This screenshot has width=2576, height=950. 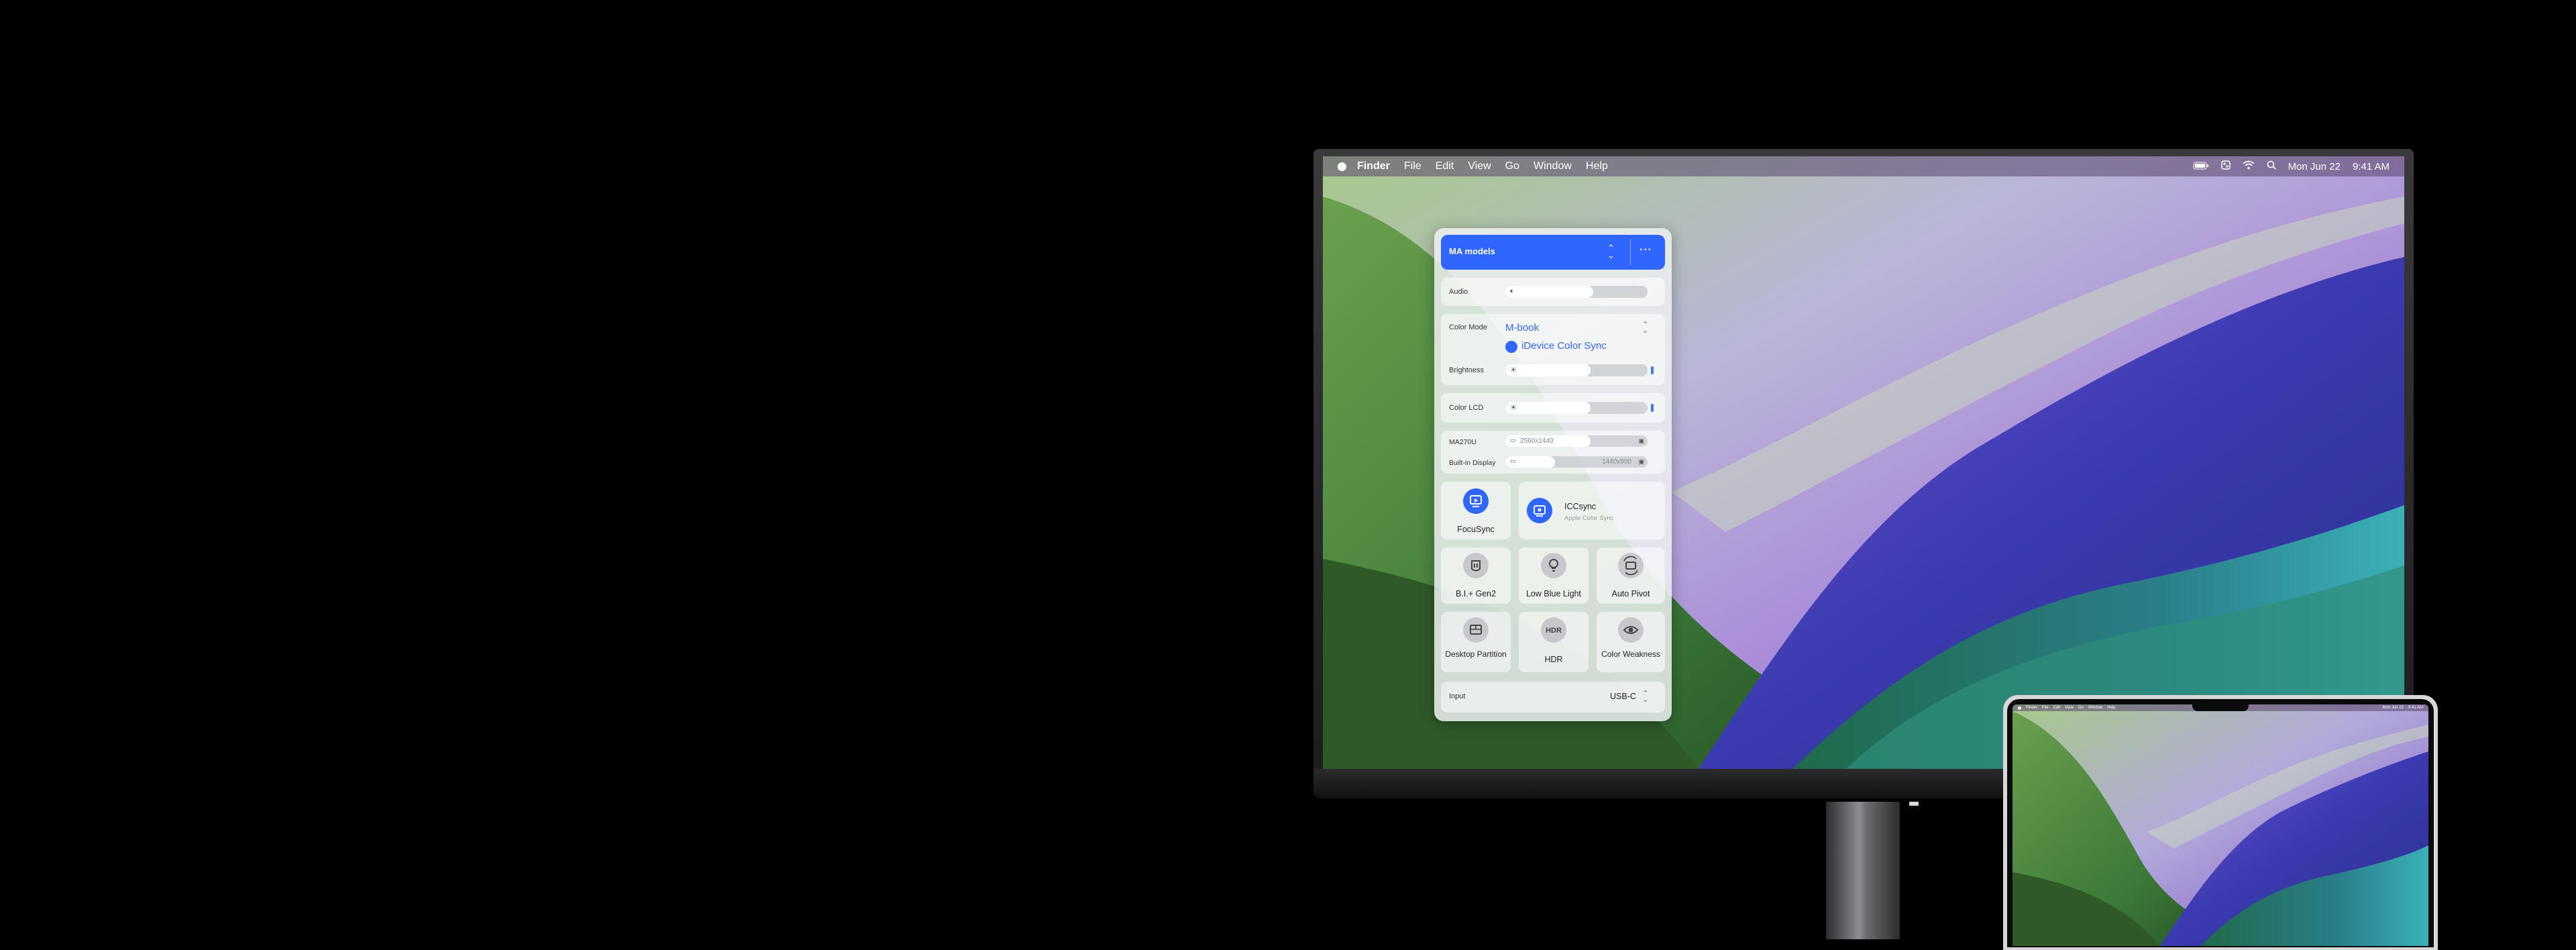 What do you see at coordinates (1652, 370) in the screenshot?
I see `brightness-toggle` at bounding box center [1652, 370].